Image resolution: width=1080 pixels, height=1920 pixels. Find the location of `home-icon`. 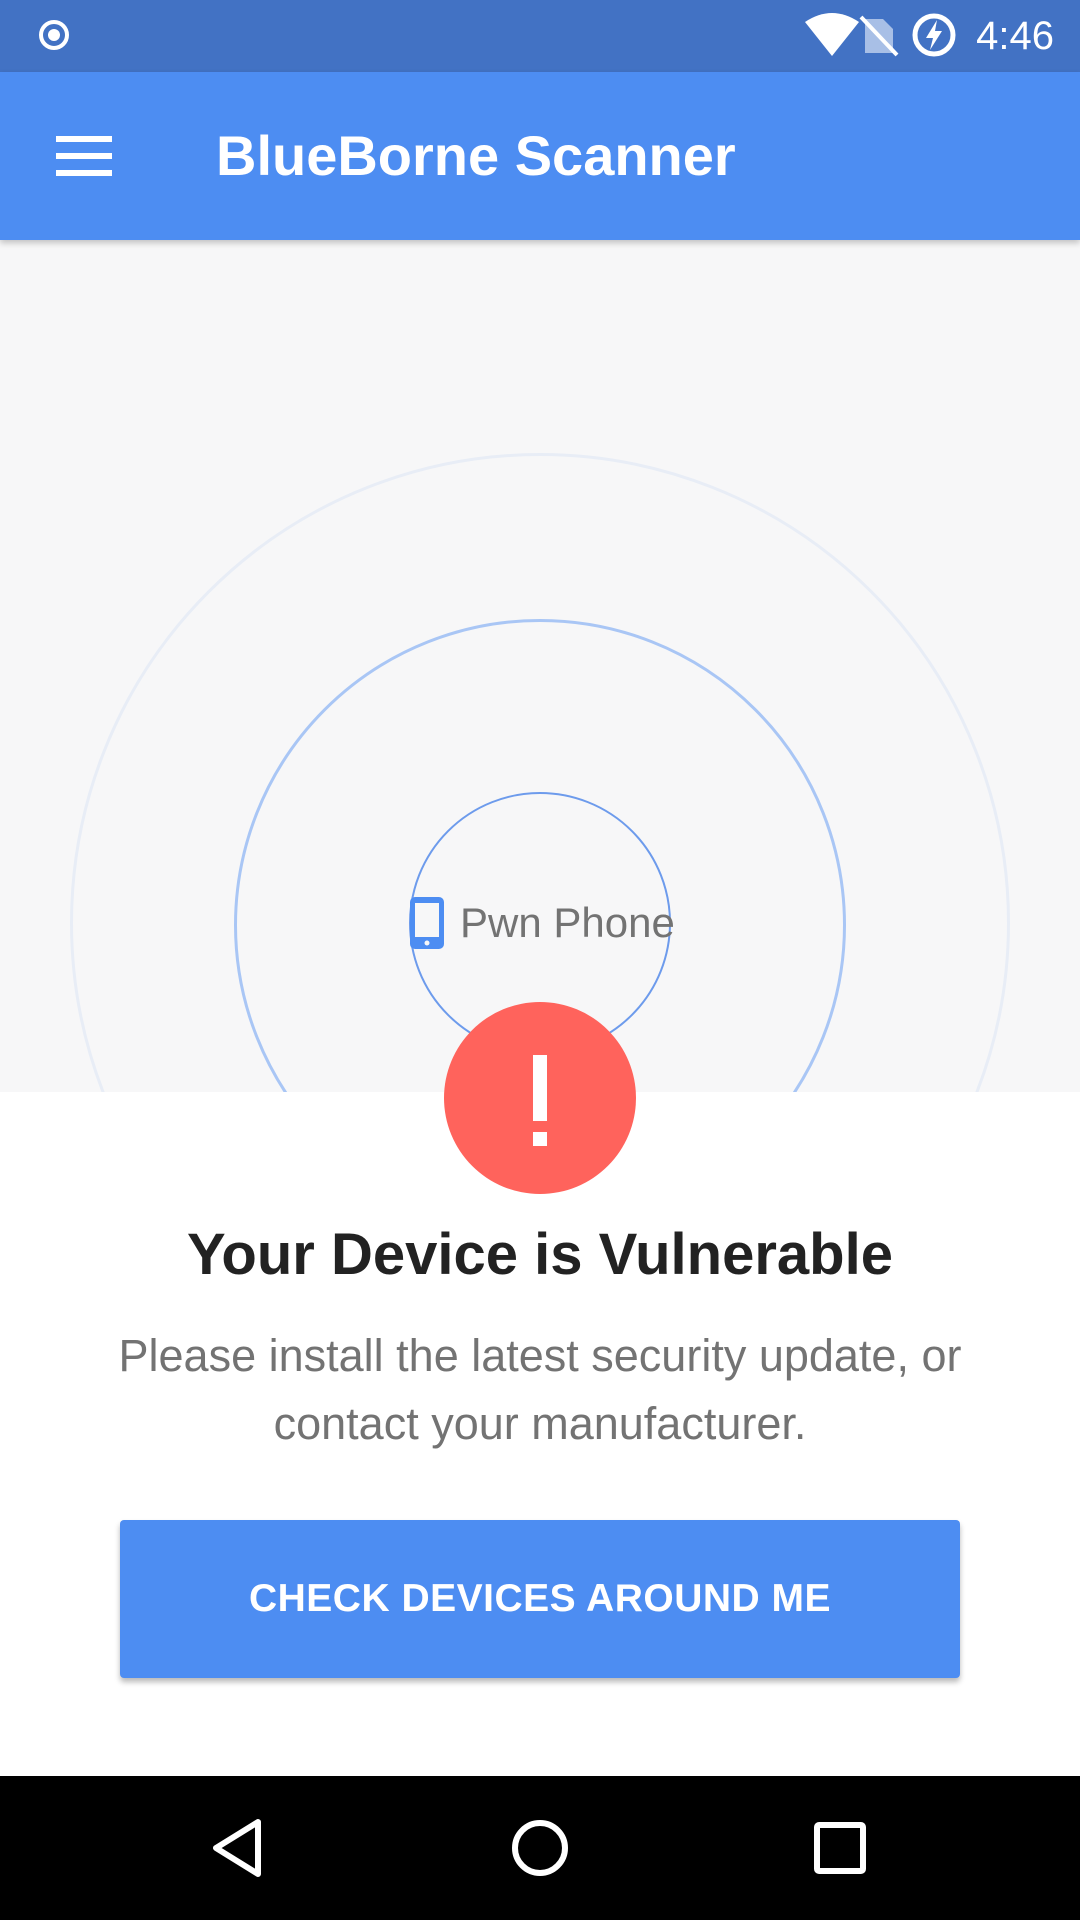

home-icon is located at coordinates (540, 1848).